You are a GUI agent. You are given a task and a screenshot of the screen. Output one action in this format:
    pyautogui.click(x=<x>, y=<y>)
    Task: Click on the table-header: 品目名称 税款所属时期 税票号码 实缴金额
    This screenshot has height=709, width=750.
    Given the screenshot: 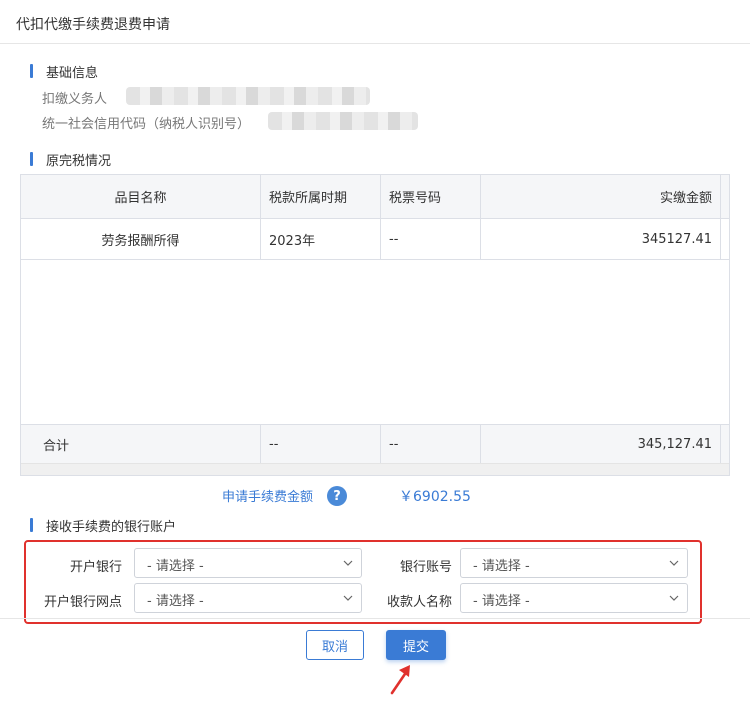 What is the action you would take?
    pyautogui.click(x=375, y=197)
    